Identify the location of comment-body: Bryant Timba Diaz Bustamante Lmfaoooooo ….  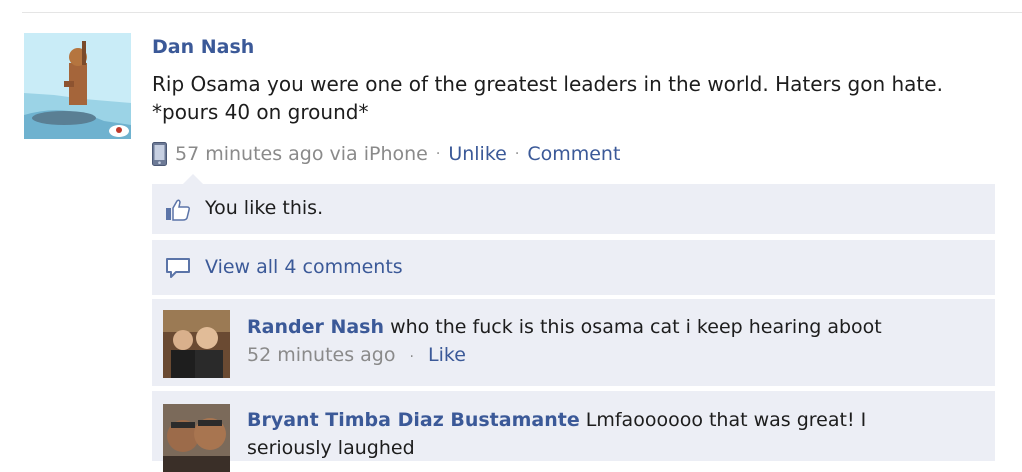
(607, 434).